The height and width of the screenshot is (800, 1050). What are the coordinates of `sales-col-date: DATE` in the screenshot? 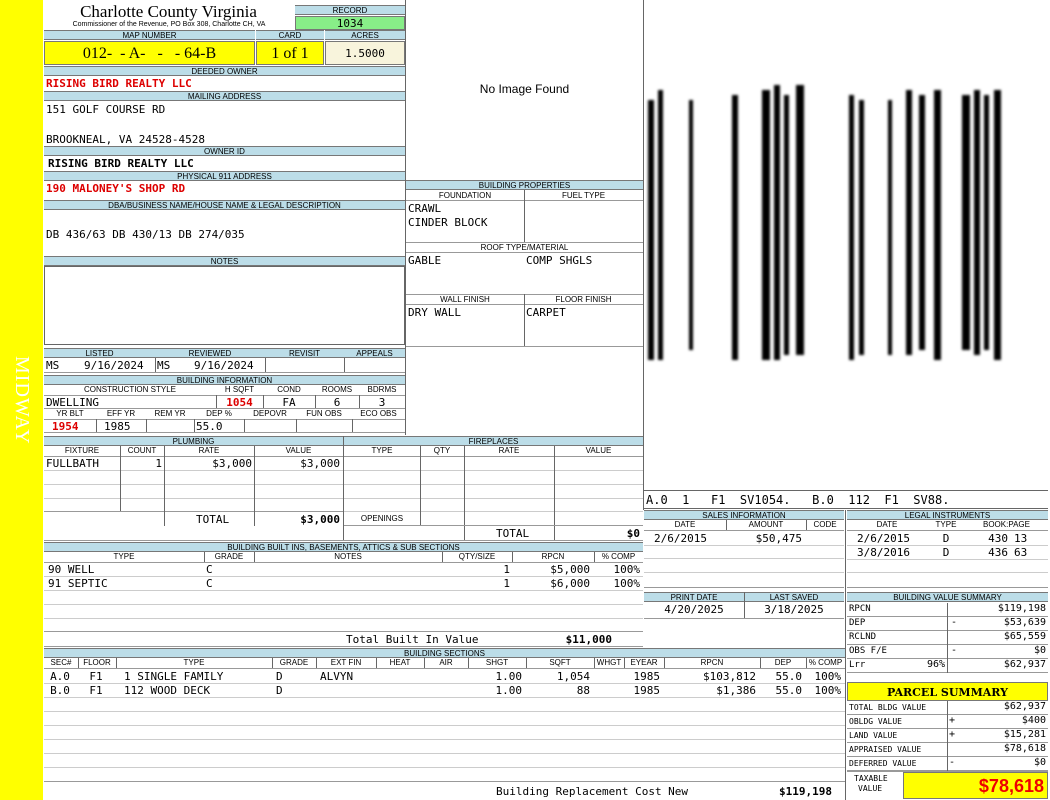 It's located at (685, 524).